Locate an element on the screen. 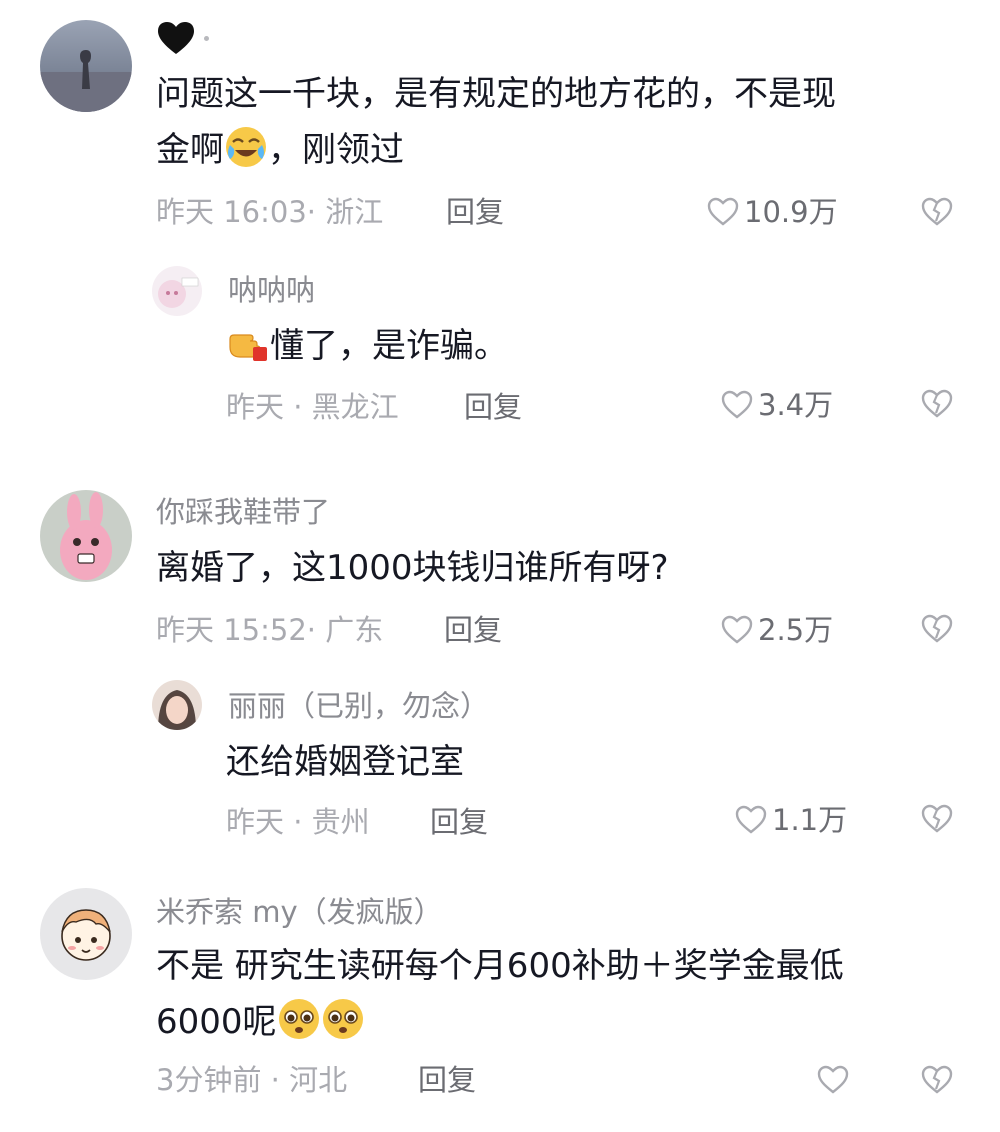  comment-text: 问题这一千块，是有规定的地方花的，不是现 金啊 ，刚领过 is located at coordinates (496, 122).